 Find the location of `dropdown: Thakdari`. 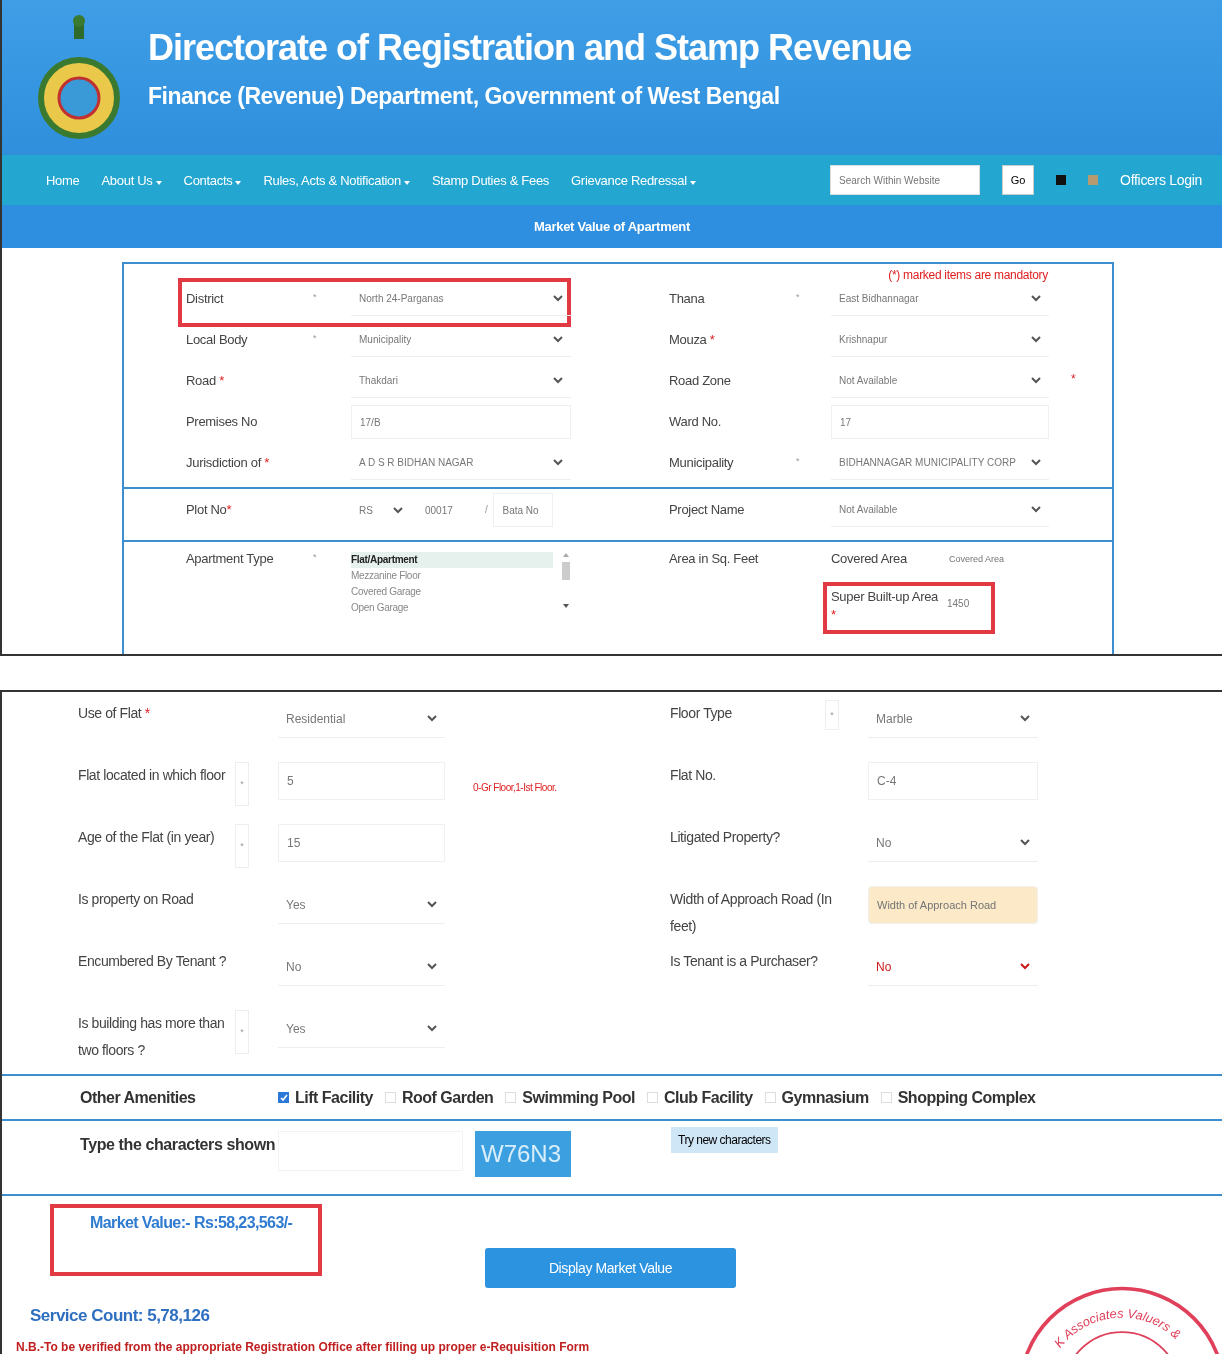

dropdown: Thakdari is located at coordinates (461, 381).